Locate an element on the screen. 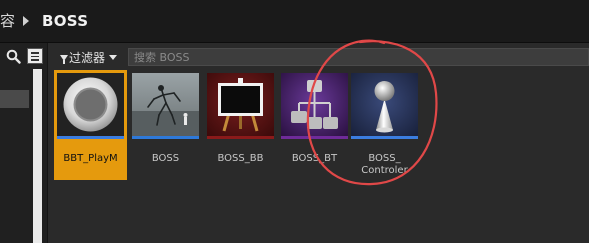  filter-label: 过滤器 is located at coordinates (87, 58).